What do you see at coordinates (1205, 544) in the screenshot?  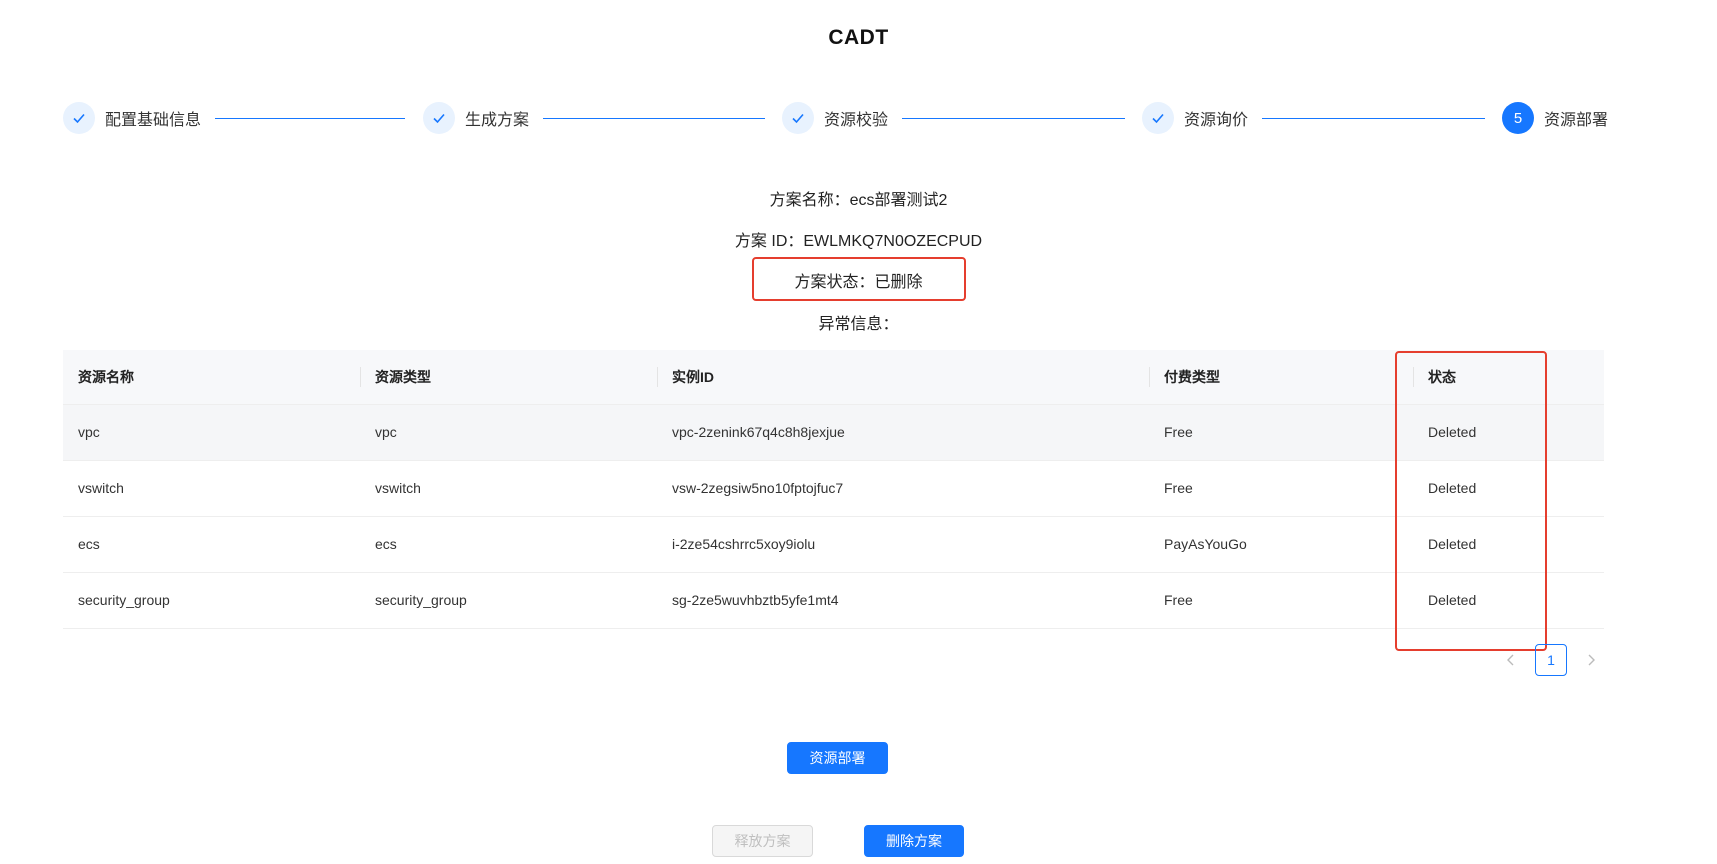 I see `cell-billing-type: PayAsYouGo` at bounding box center [1205, 544].